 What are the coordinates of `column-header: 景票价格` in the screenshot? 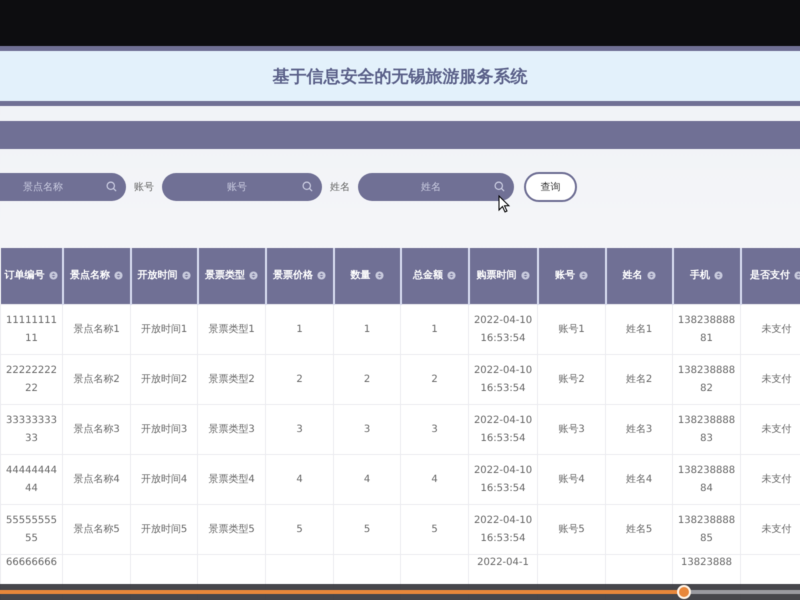 It's located at (300, 276).